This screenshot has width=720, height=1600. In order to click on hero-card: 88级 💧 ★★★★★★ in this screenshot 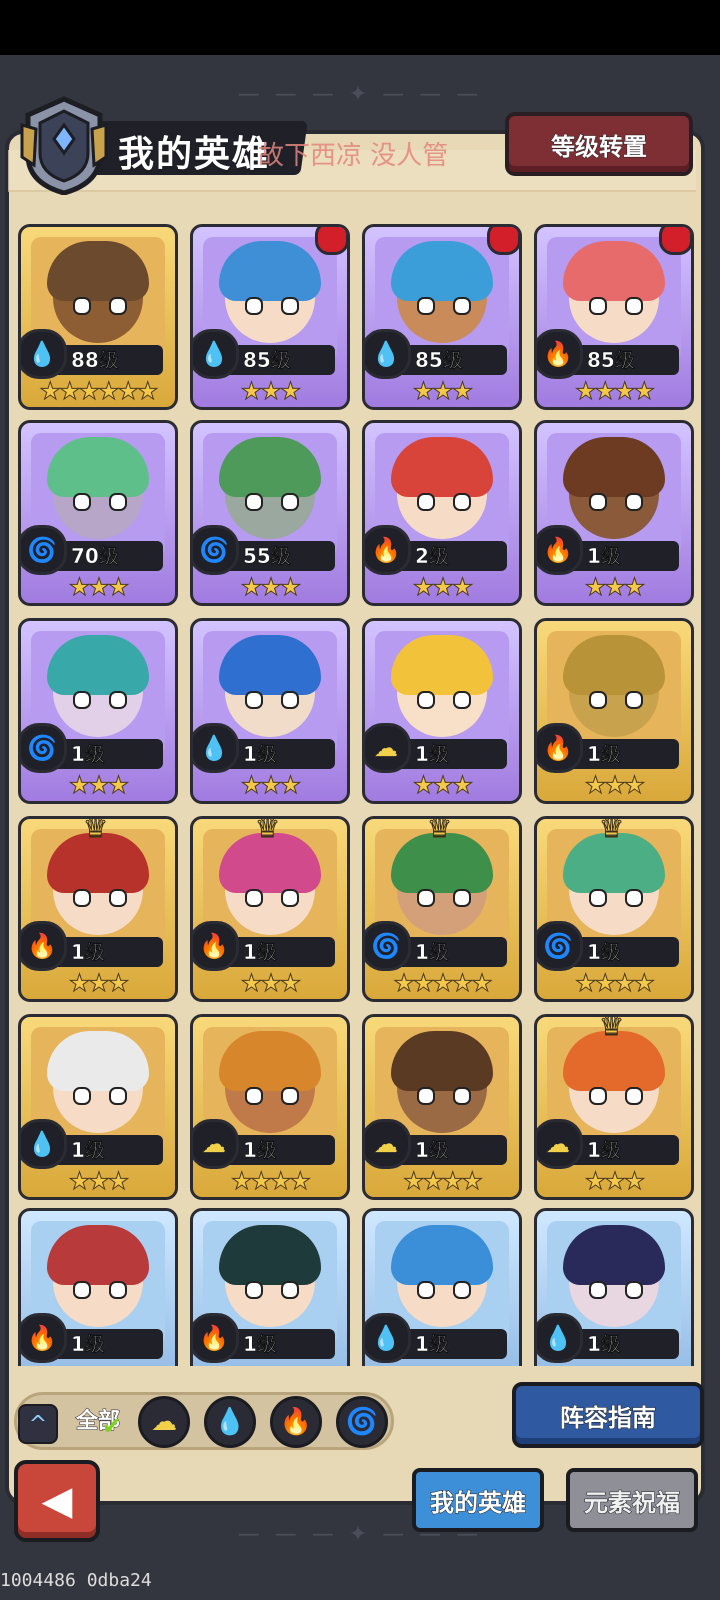, I will do `click(98, 317)`.